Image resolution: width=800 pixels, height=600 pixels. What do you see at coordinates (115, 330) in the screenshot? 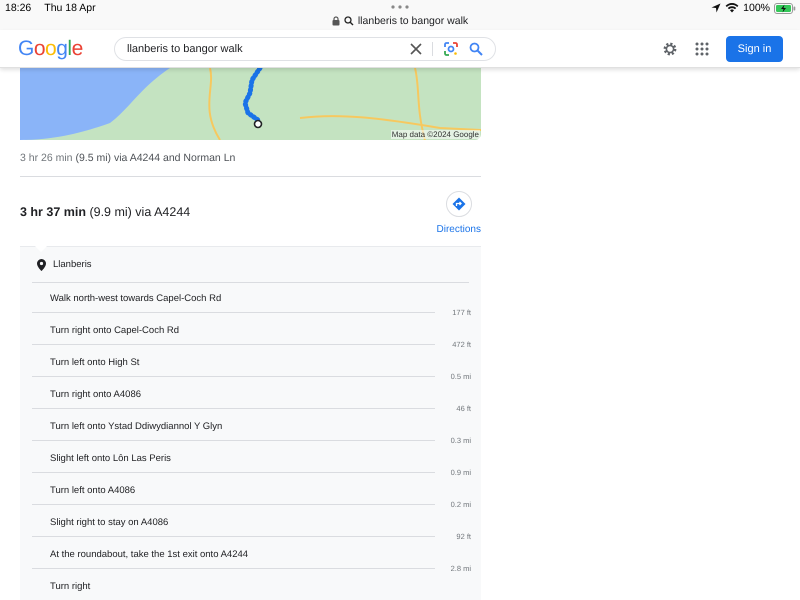
I see `step-instruction: Turn right onto Capel-Coch Rd` at bounding box center [115, 330].